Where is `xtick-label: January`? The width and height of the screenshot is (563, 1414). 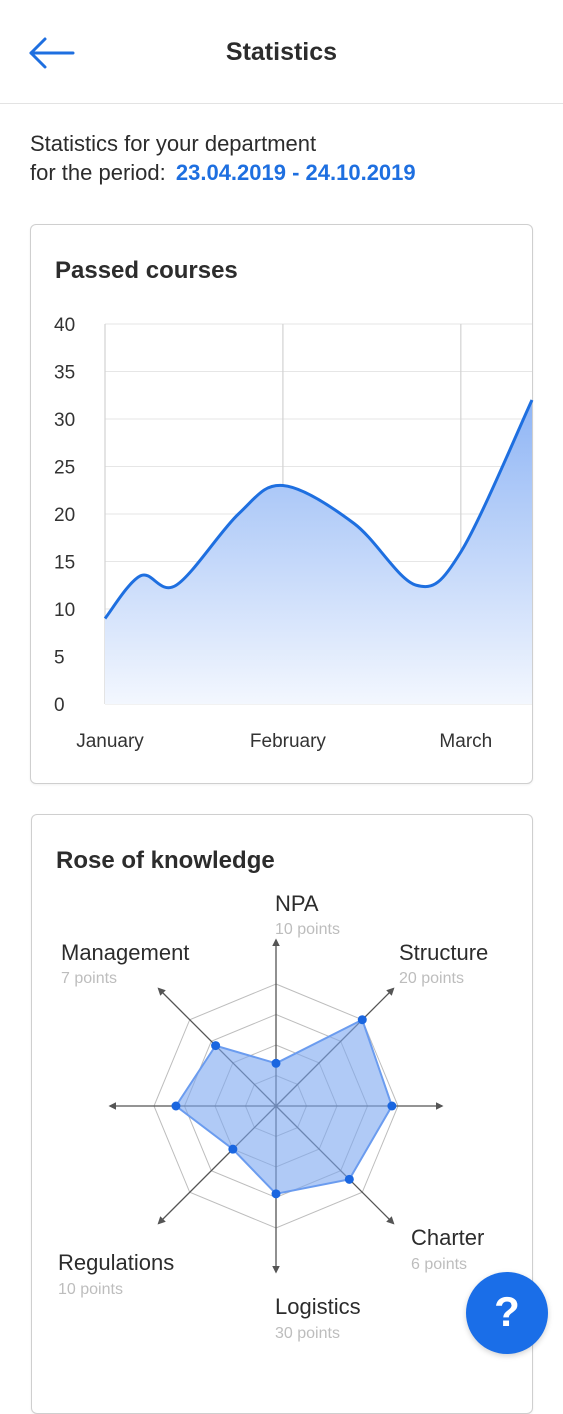
xtick-label: January is located at coordinates (110, 741).